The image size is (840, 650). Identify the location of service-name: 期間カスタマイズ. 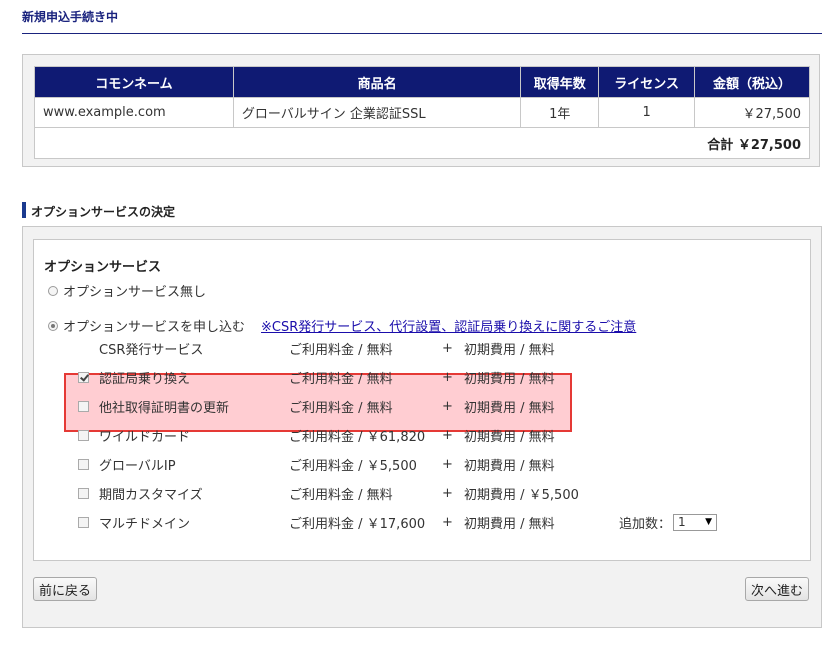
(151, 495).